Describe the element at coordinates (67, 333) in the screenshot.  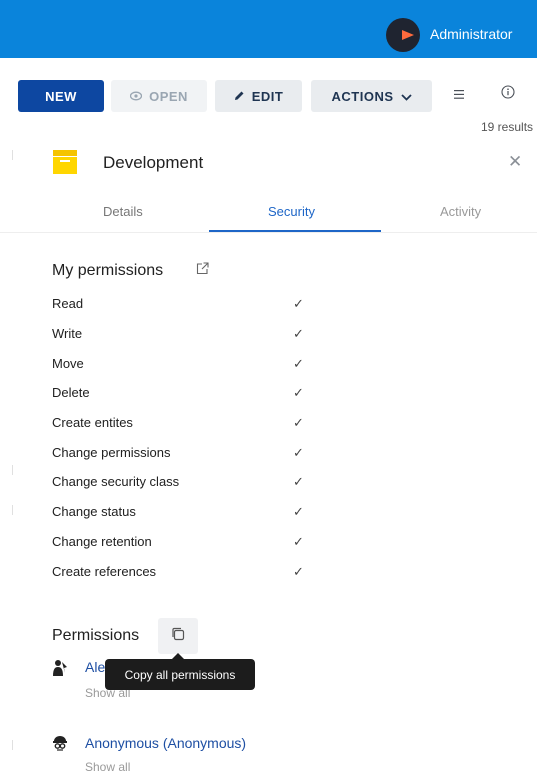
I see `permission-label: Write` at that location.